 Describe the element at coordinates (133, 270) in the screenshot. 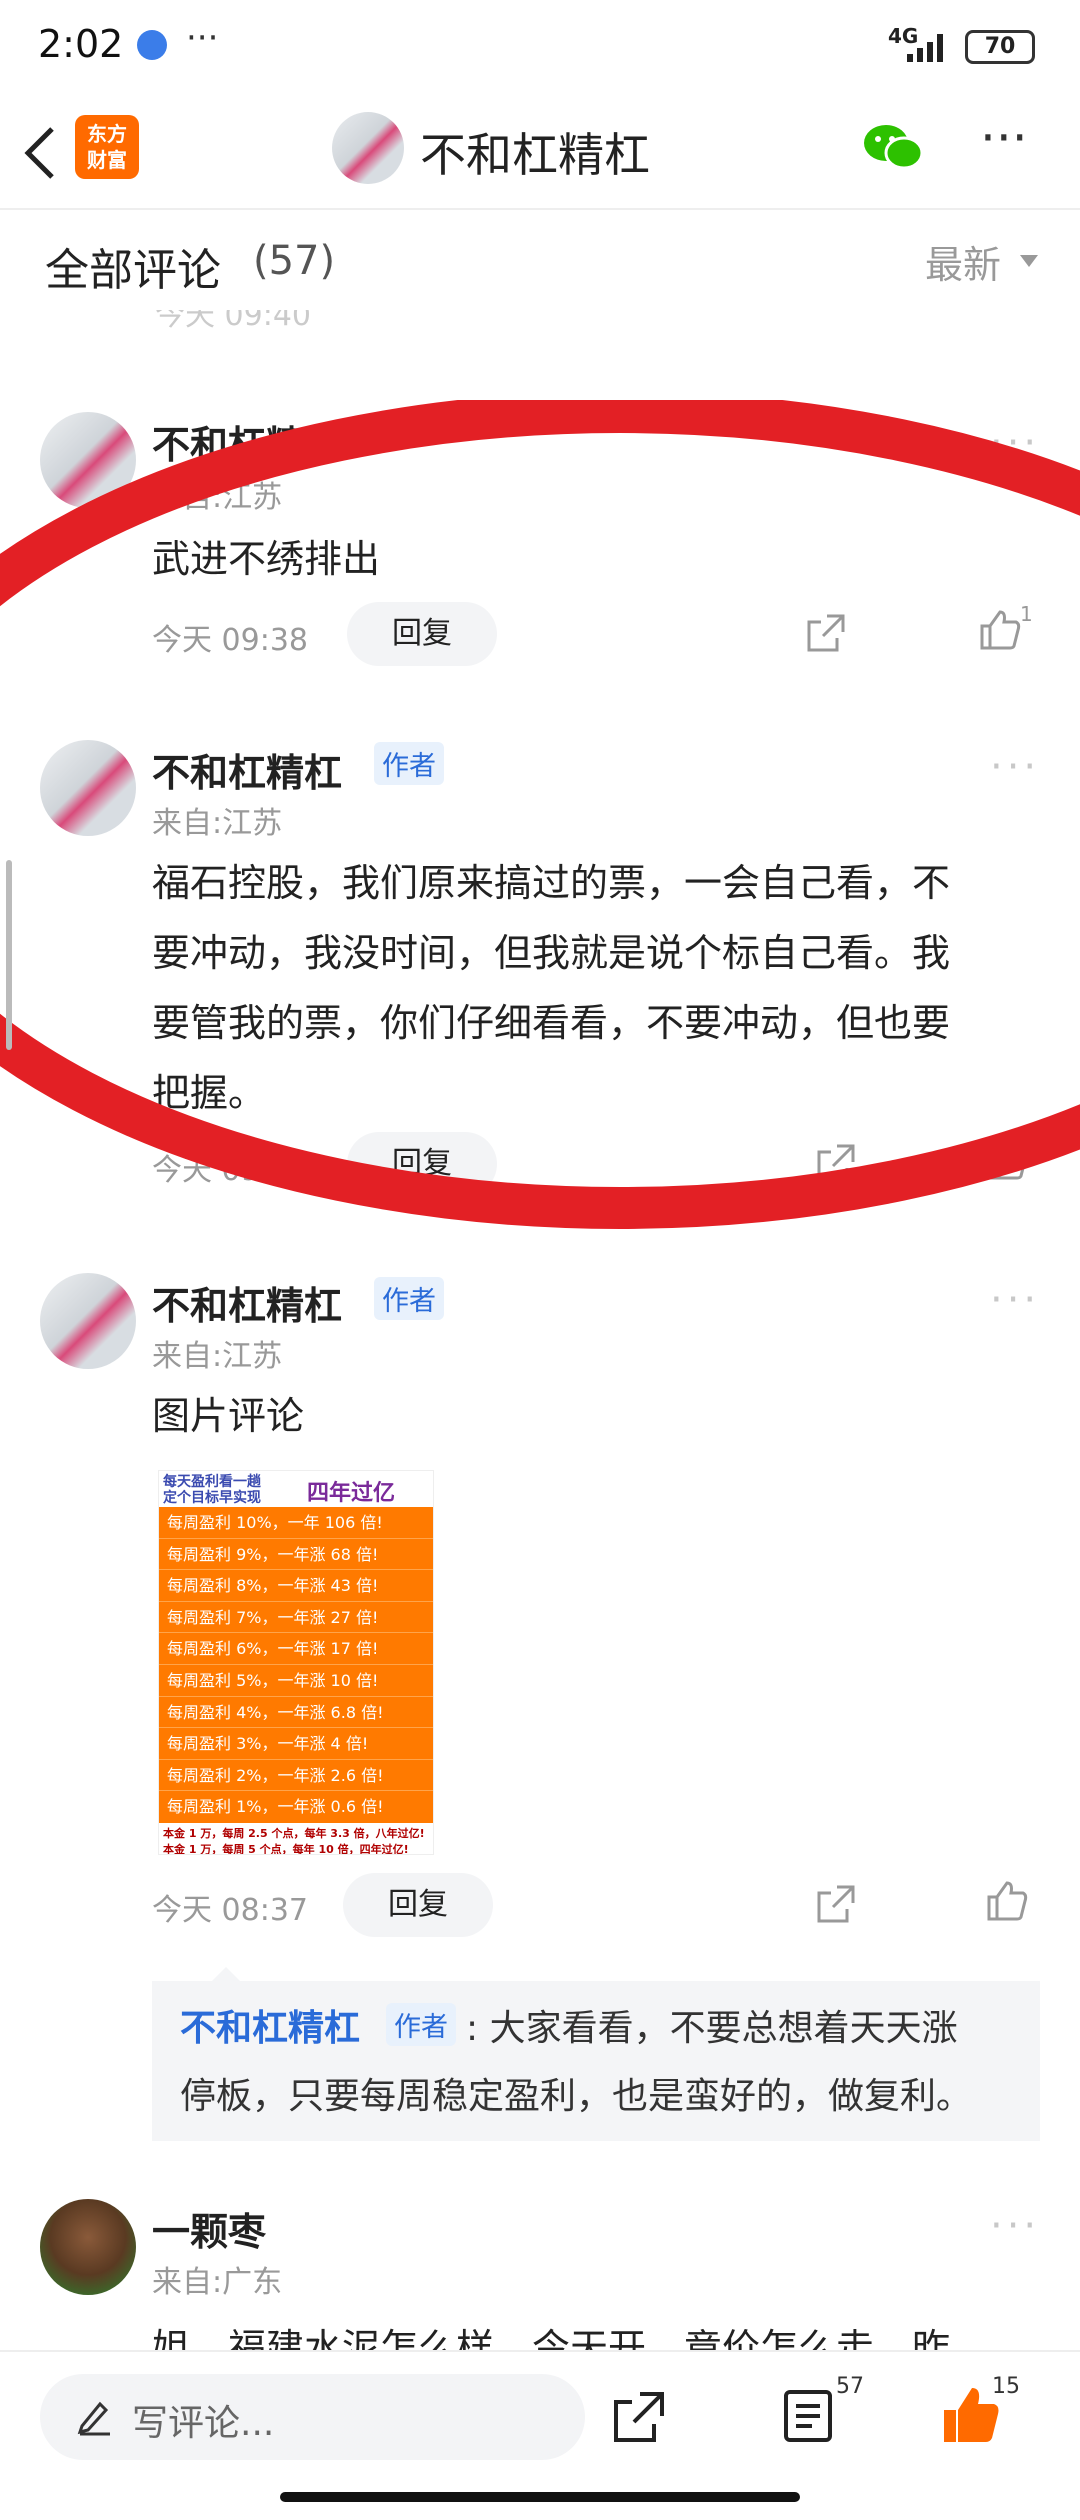

I see `comments-label: 全部评论` at that location.